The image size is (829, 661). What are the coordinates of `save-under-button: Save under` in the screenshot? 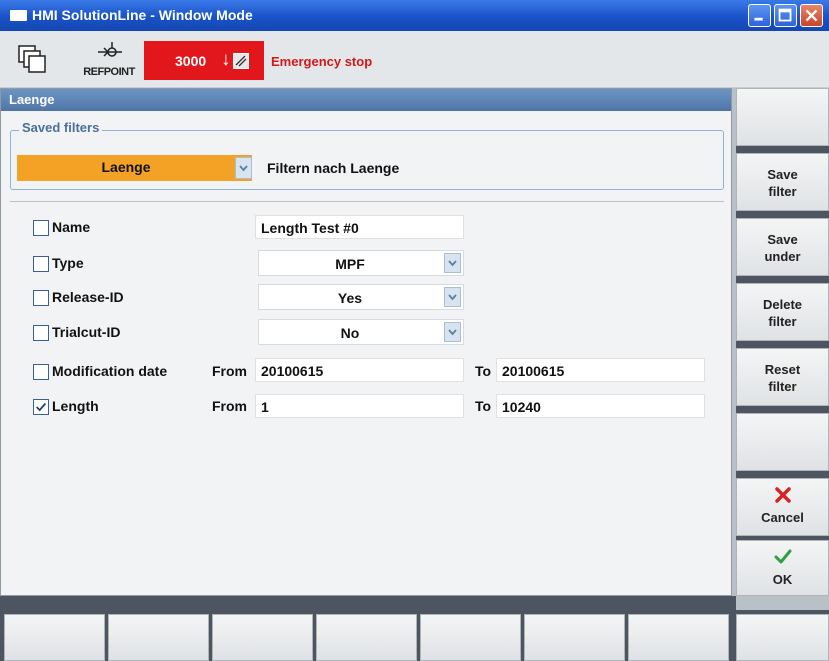 It's located at (782, 247).